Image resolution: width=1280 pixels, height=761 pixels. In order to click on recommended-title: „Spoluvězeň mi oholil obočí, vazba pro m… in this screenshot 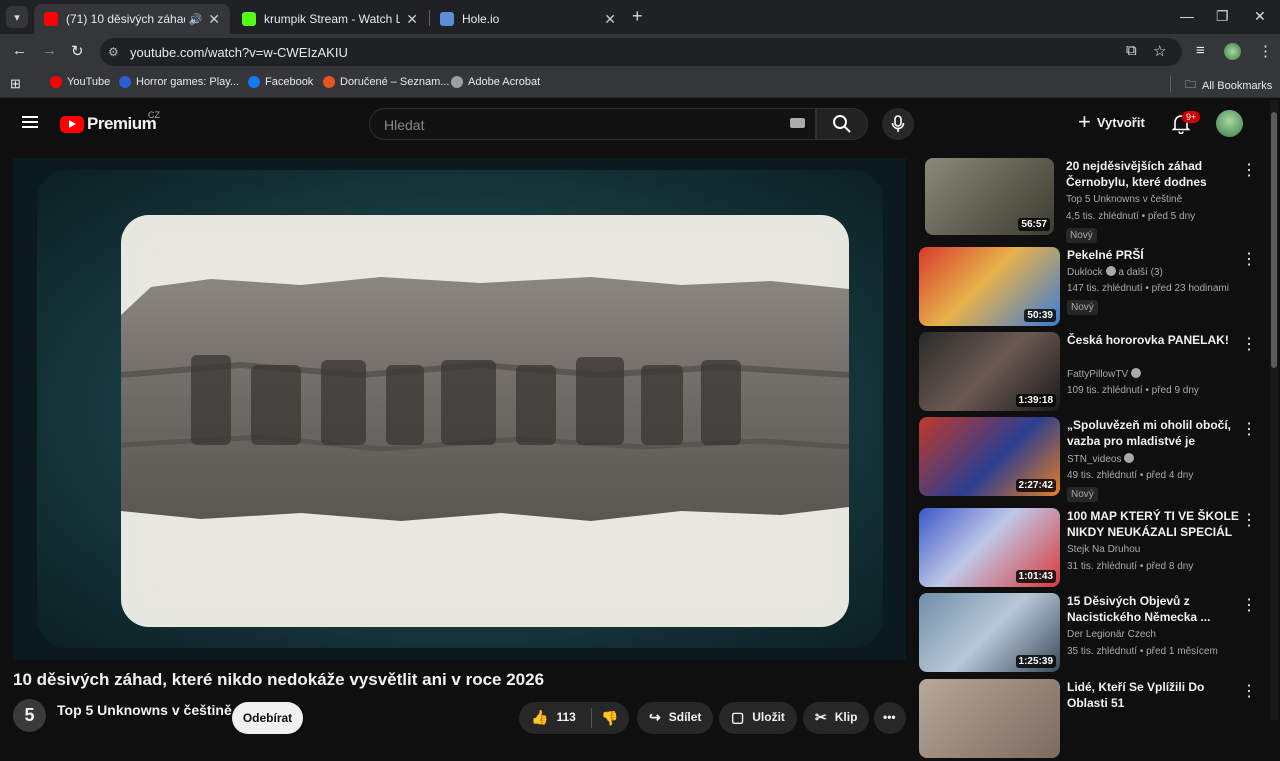, I will do `click(1153, 433)`.